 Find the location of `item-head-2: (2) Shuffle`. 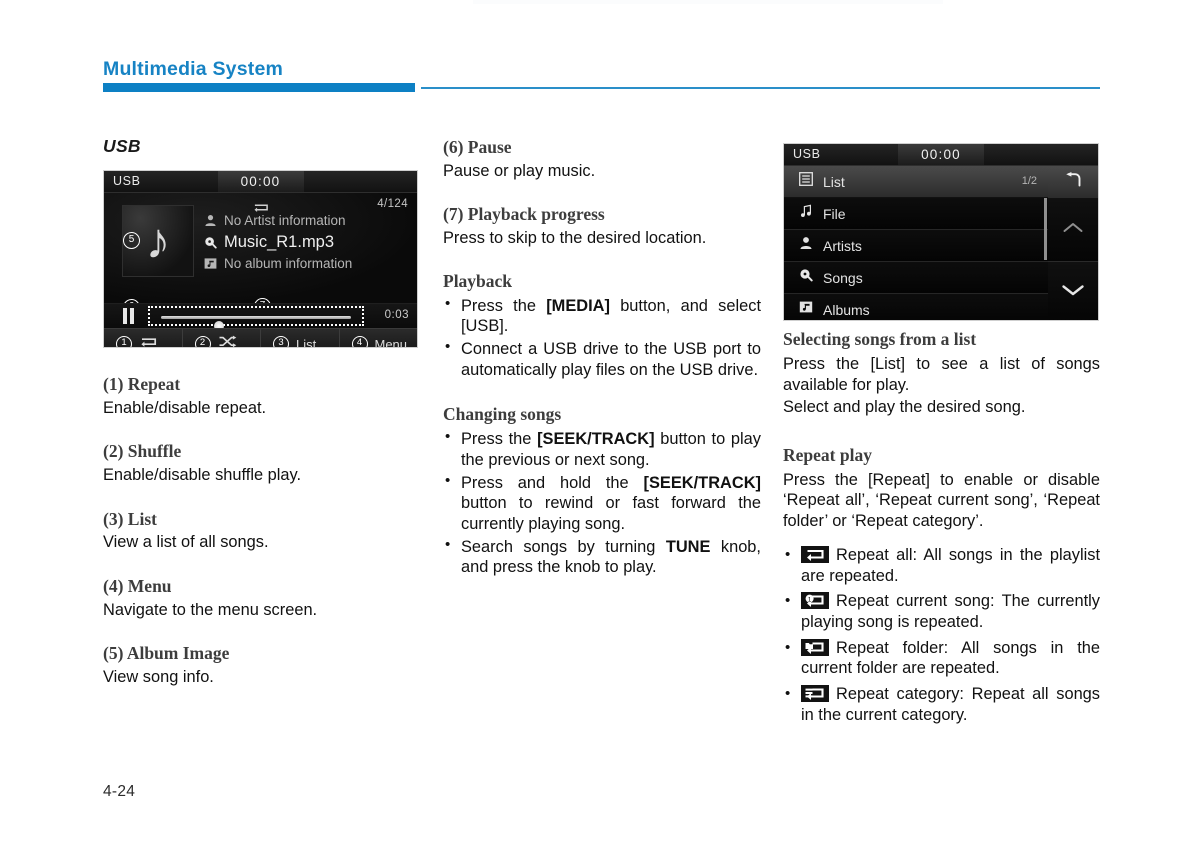

item-head-2: (2) Shuffle is located at coordinates (142, 451).